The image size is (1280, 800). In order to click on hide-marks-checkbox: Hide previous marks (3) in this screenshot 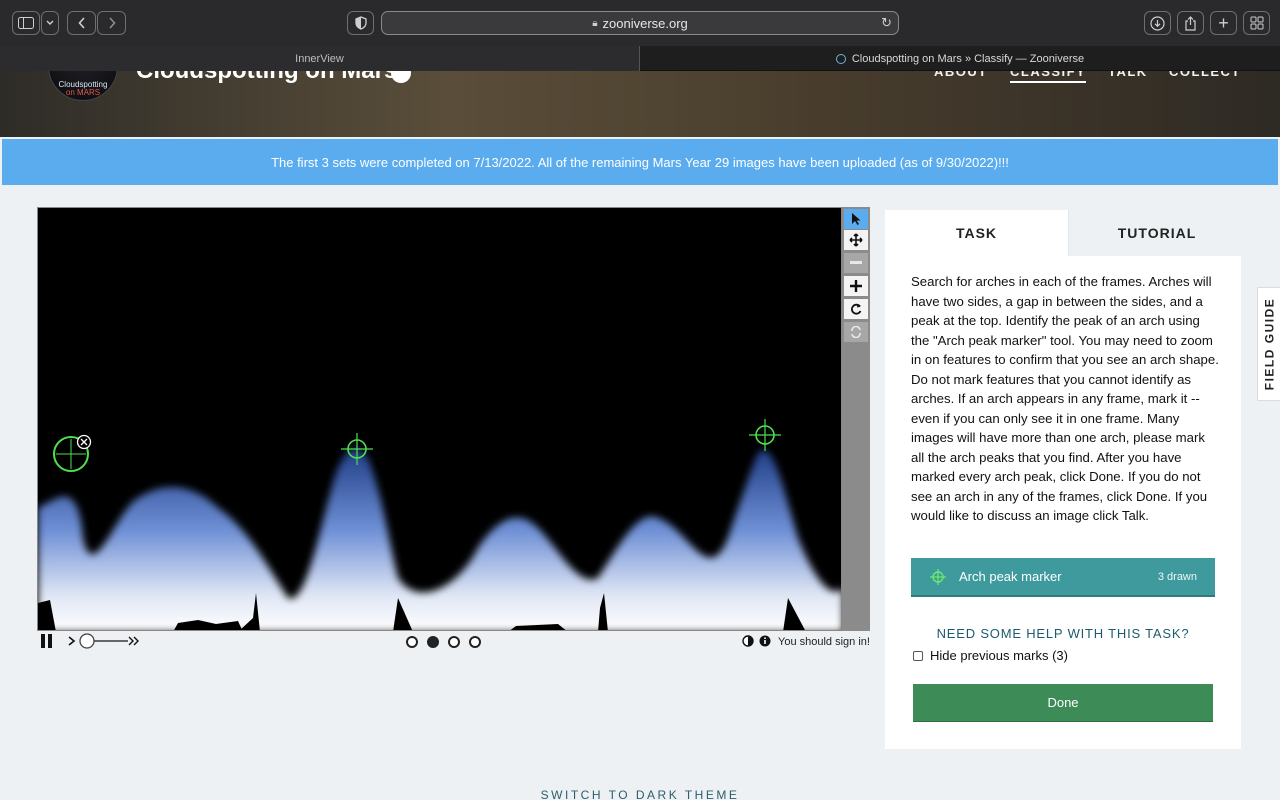, I will do `click(990, 655)`.